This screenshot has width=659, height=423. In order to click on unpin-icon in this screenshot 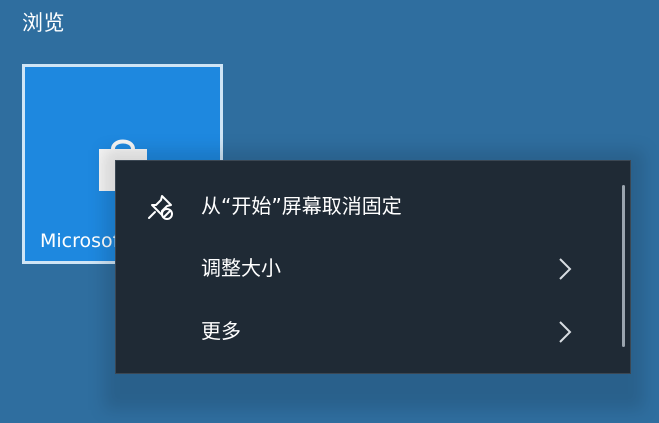, I will do `click(160, 207)`.